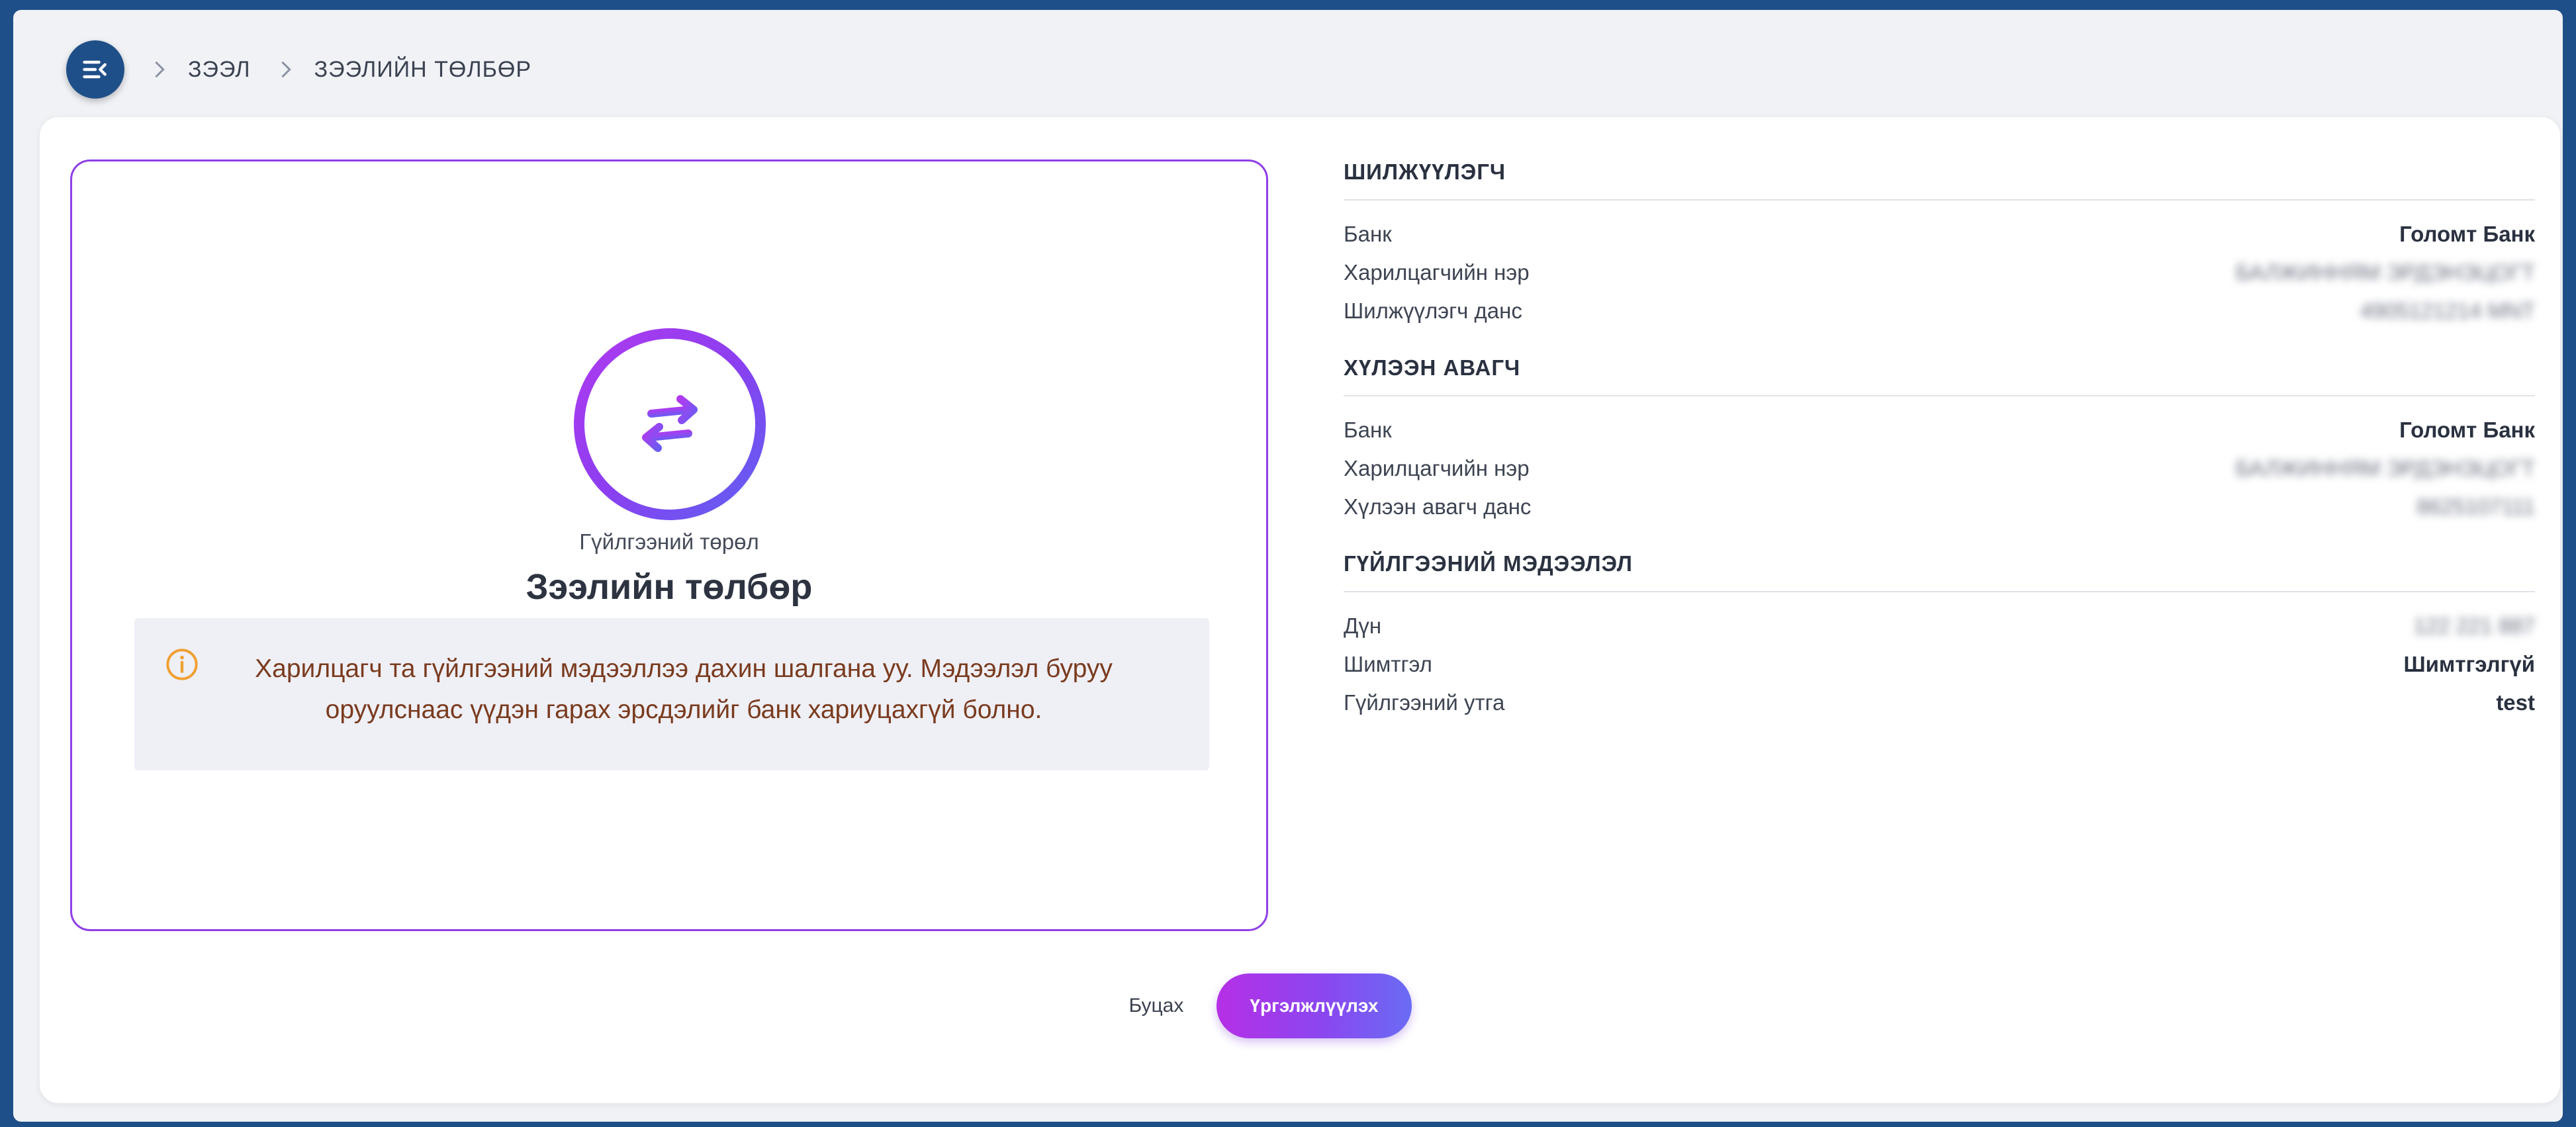 The width and height of the screenshot is (2576, 1127). Describe the element at coordinates (1424, 703) in the screenshot. I see `detail-label: Гүйлгээний утга` at that location.